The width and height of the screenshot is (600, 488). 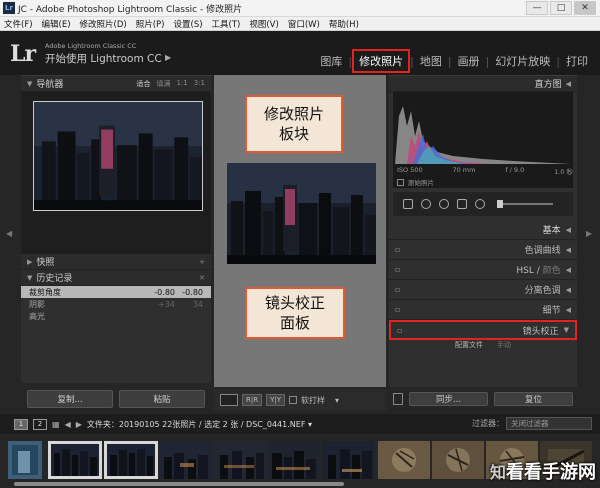 I want to click on develop-toolbar: R|R Y|Y 软打样 ▾, so click(x=300, y=400).